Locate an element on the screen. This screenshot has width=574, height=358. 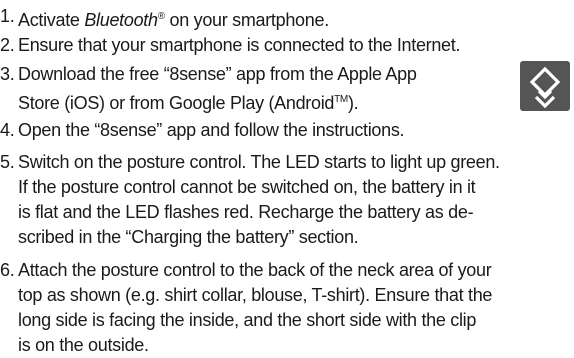
8sense-app-icon is located at coordinates (545, 86).